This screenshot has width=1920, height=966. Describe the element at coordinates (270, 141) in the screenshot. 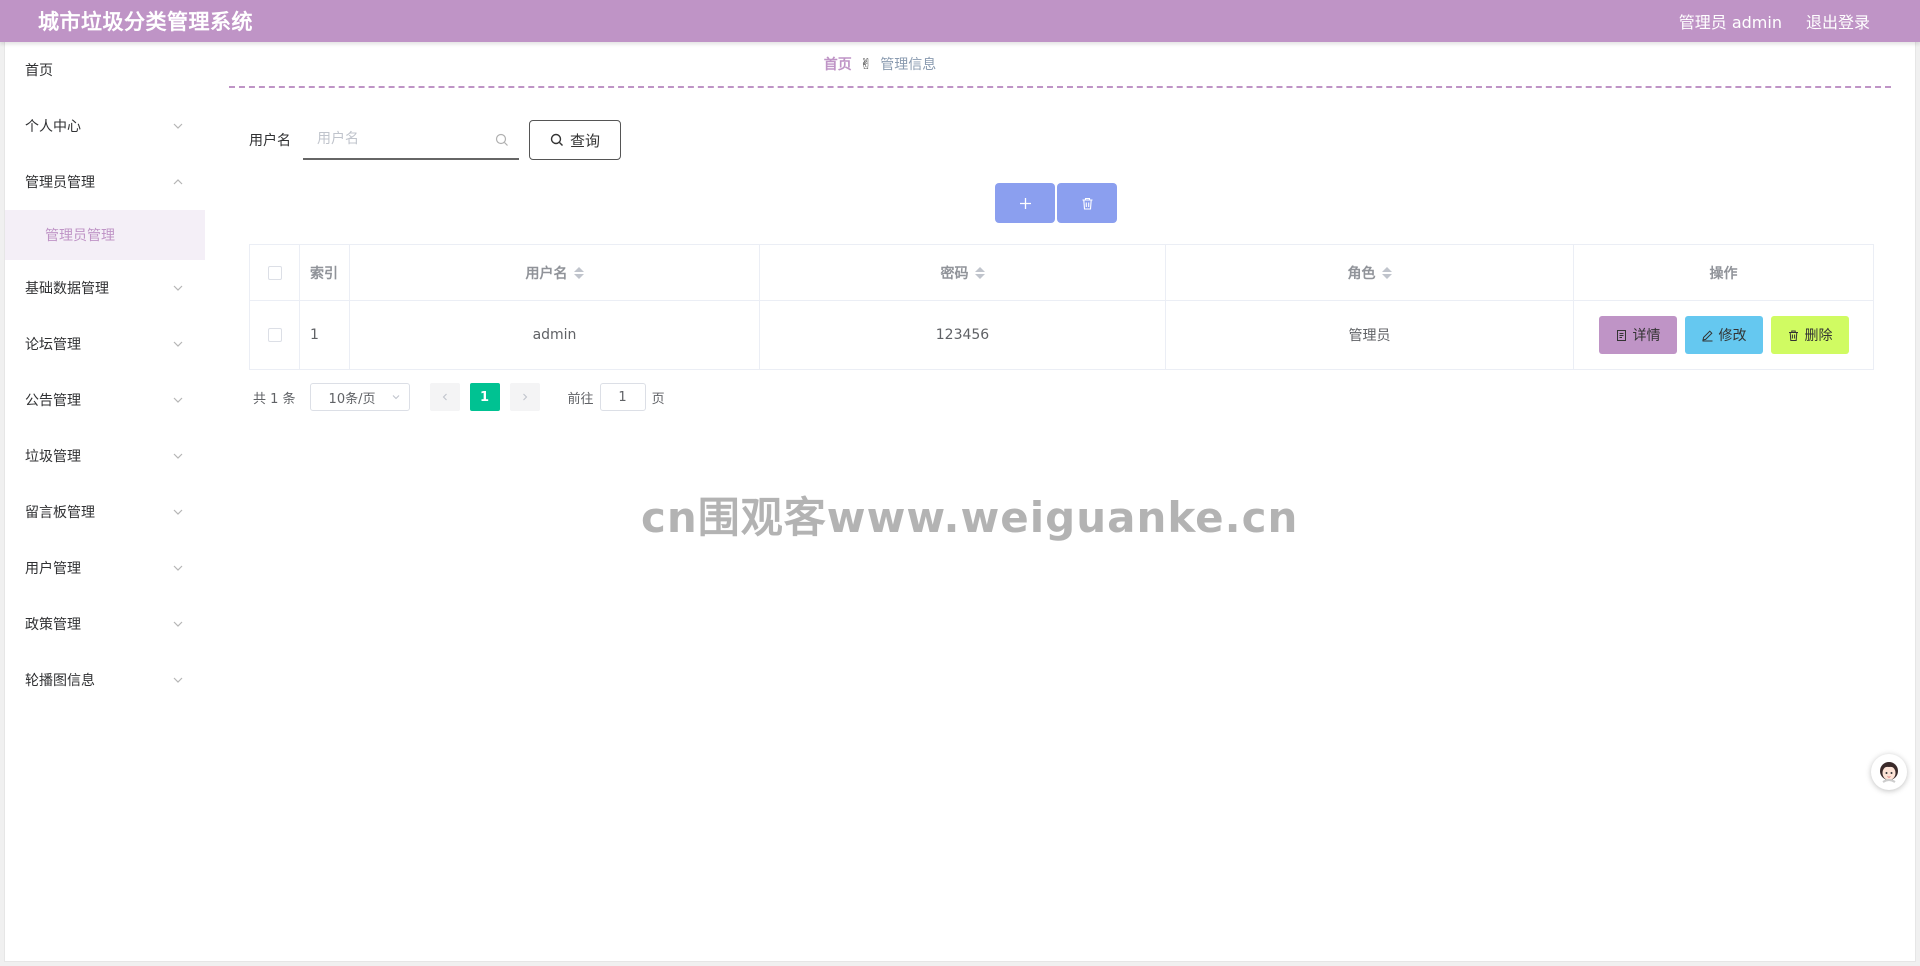

I see `search-label: 用户名` at that location.